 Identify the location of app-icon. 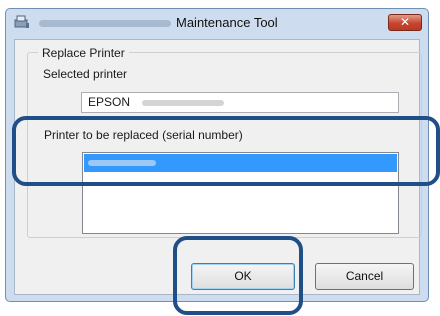
(21, 21).